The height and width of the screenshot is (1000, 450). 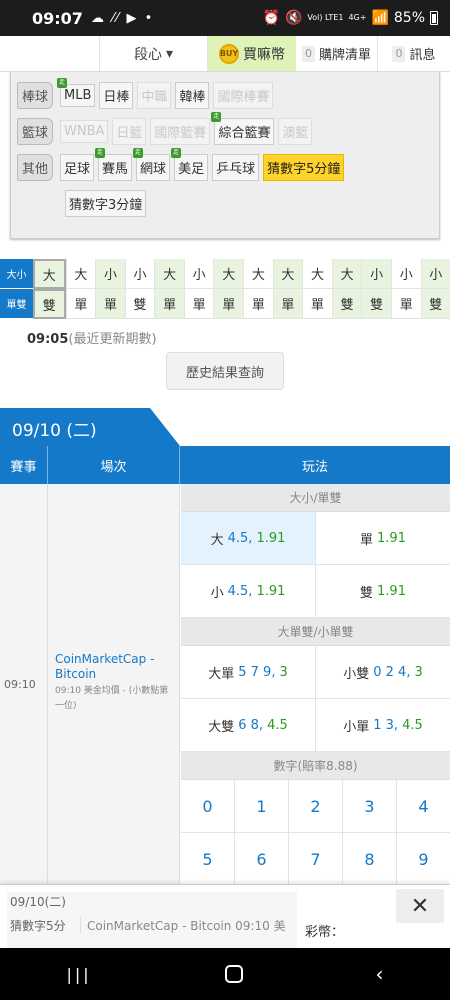 I want to click on sport-item: 網球 走, so click(x=152, y=164).